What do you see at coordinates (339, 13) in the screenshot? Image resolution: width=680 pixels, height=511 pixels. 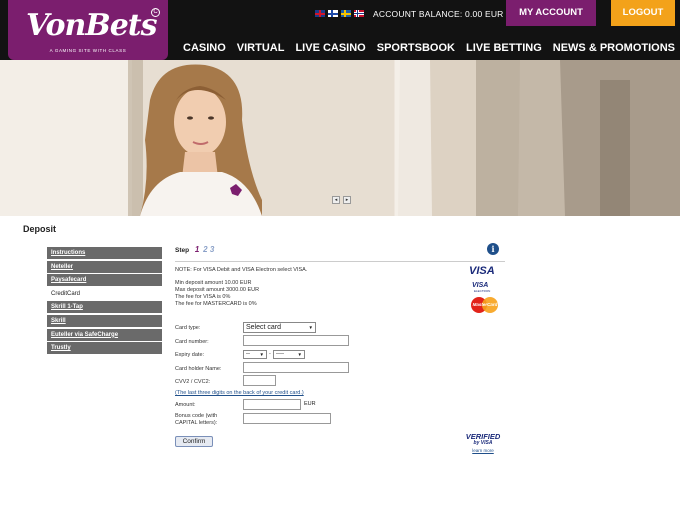 I see `language-selector` at bounding box center [339, 13].